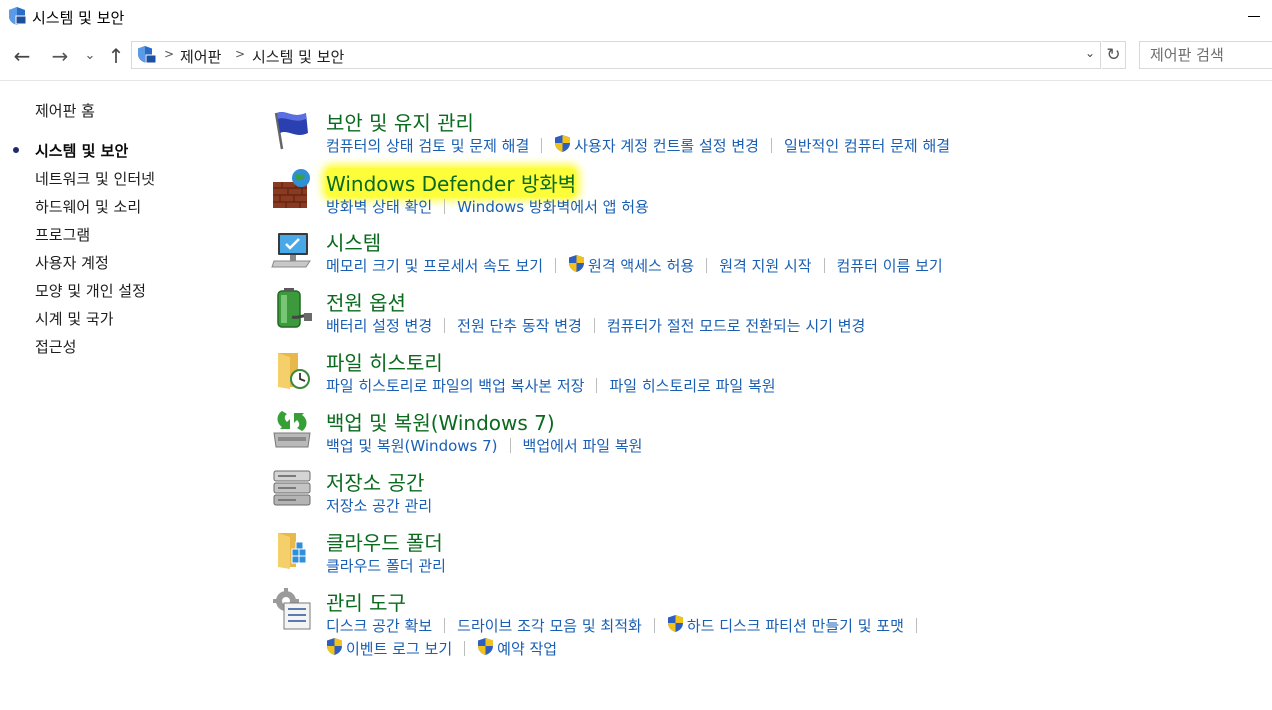 This screenshot has height=710, width=1272. Describe the element at coordinates (379, 206) in the screenshot. I see `link-check-firewall-status: 방화벽 상태 확인` at that location.